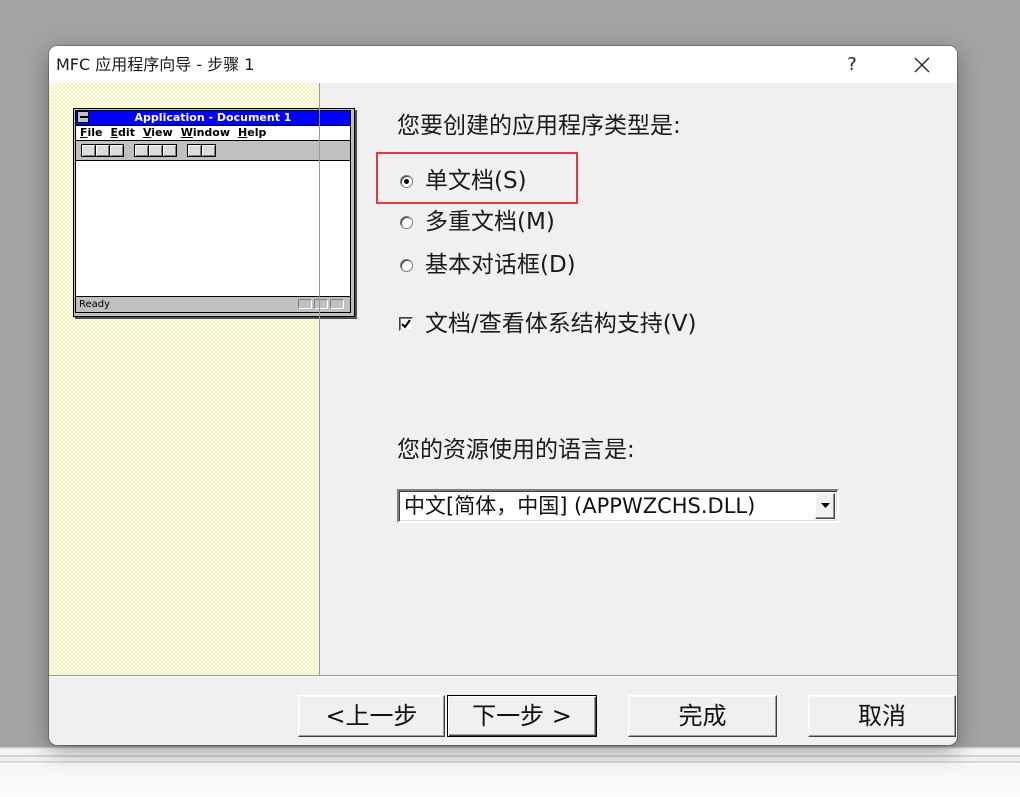  I want to click on checkbox-label: 文档/查看体系结构支持(V), so click(561, 324).